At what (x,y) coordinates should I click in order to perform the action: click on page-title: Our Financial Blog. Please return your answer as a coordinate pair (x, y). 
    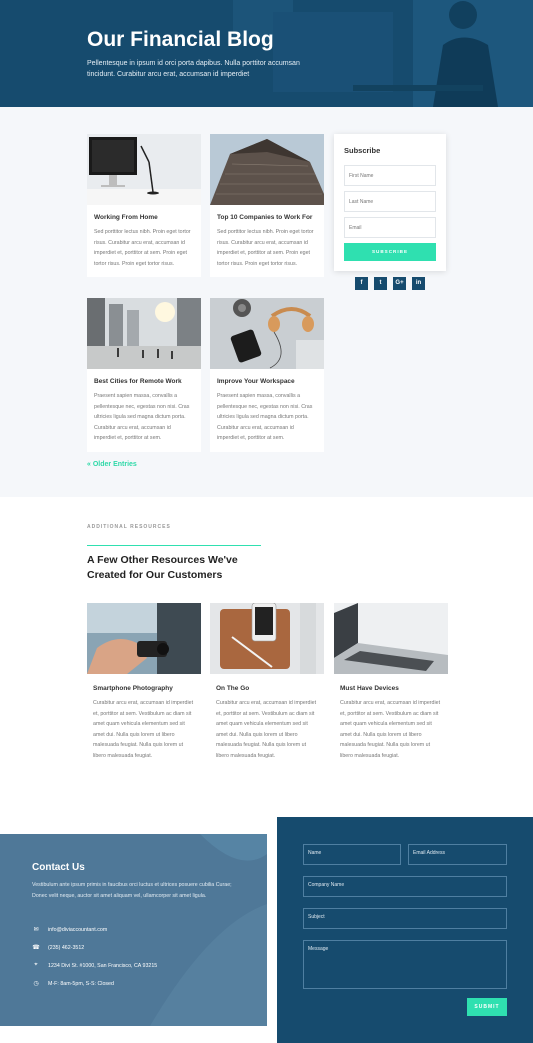
    Looking at the image, I should click on (180, 39).